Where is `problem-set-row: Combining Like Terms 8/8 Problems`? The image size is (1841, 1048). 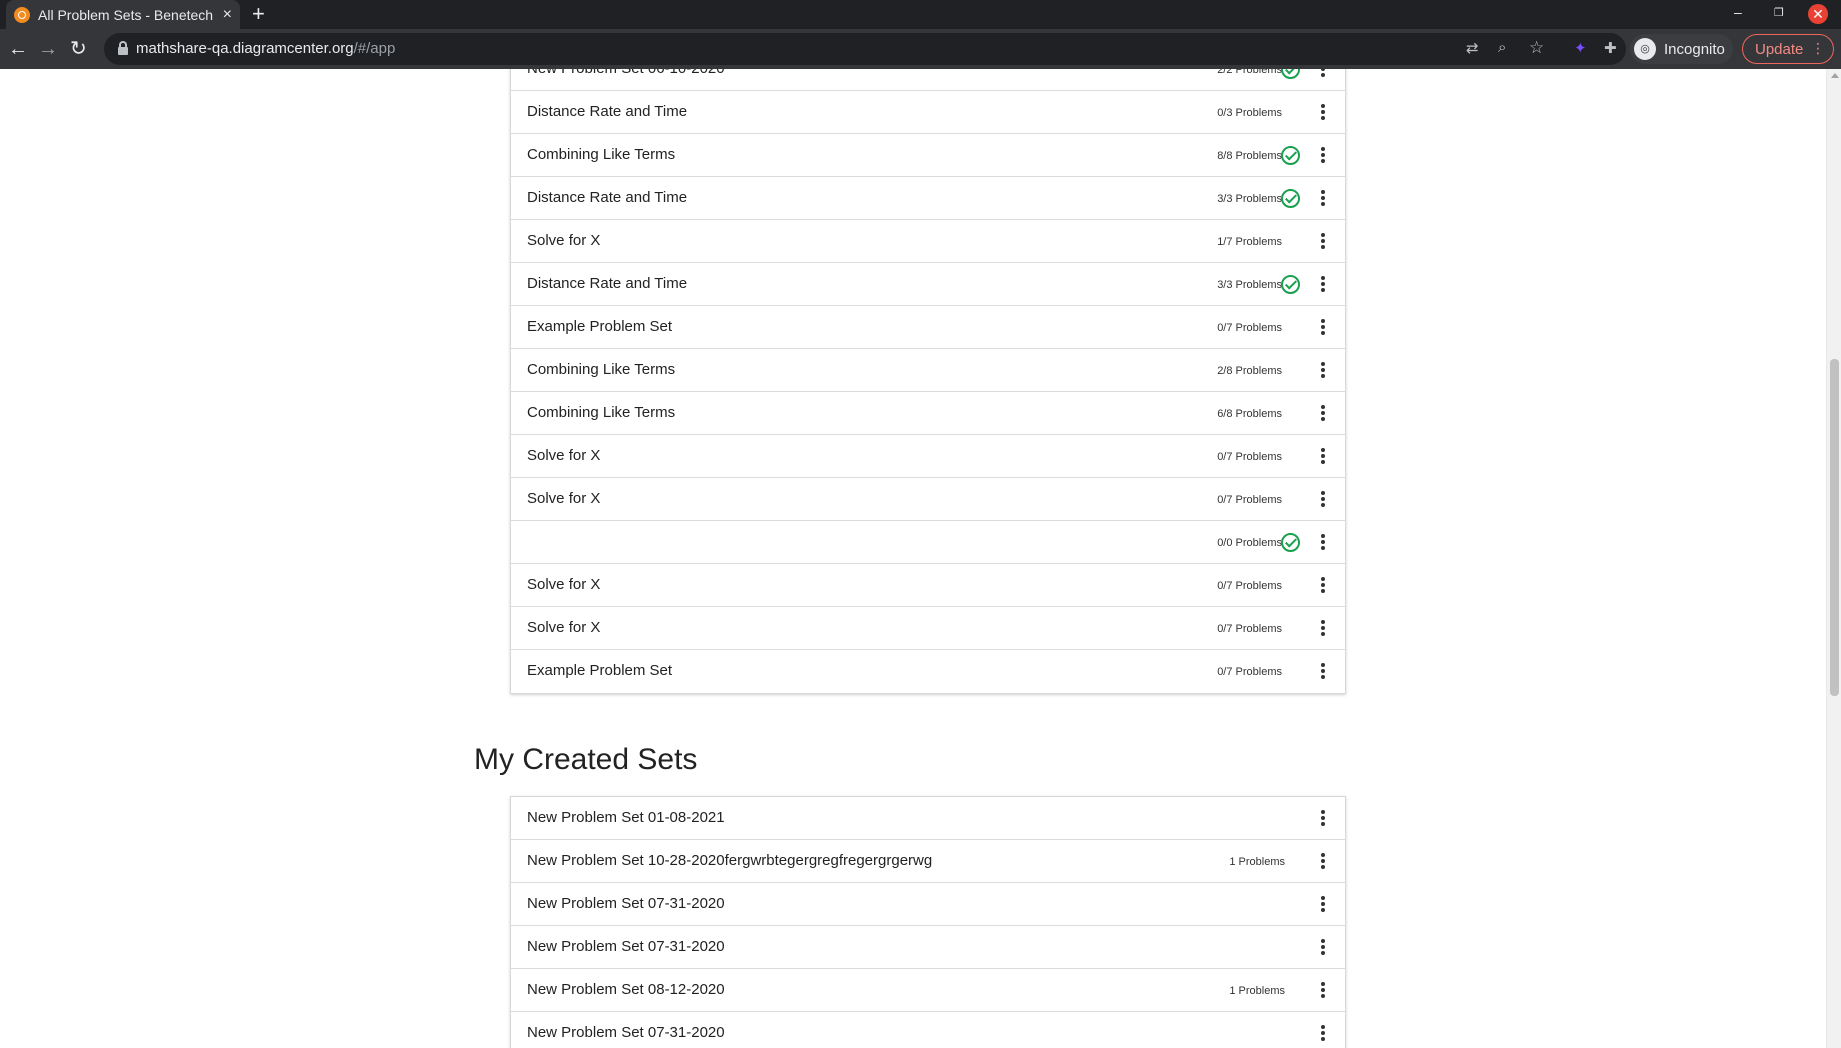
problem-set-row: Combining Like Terms 8/8 Problems is located at coordinates (928, 155).